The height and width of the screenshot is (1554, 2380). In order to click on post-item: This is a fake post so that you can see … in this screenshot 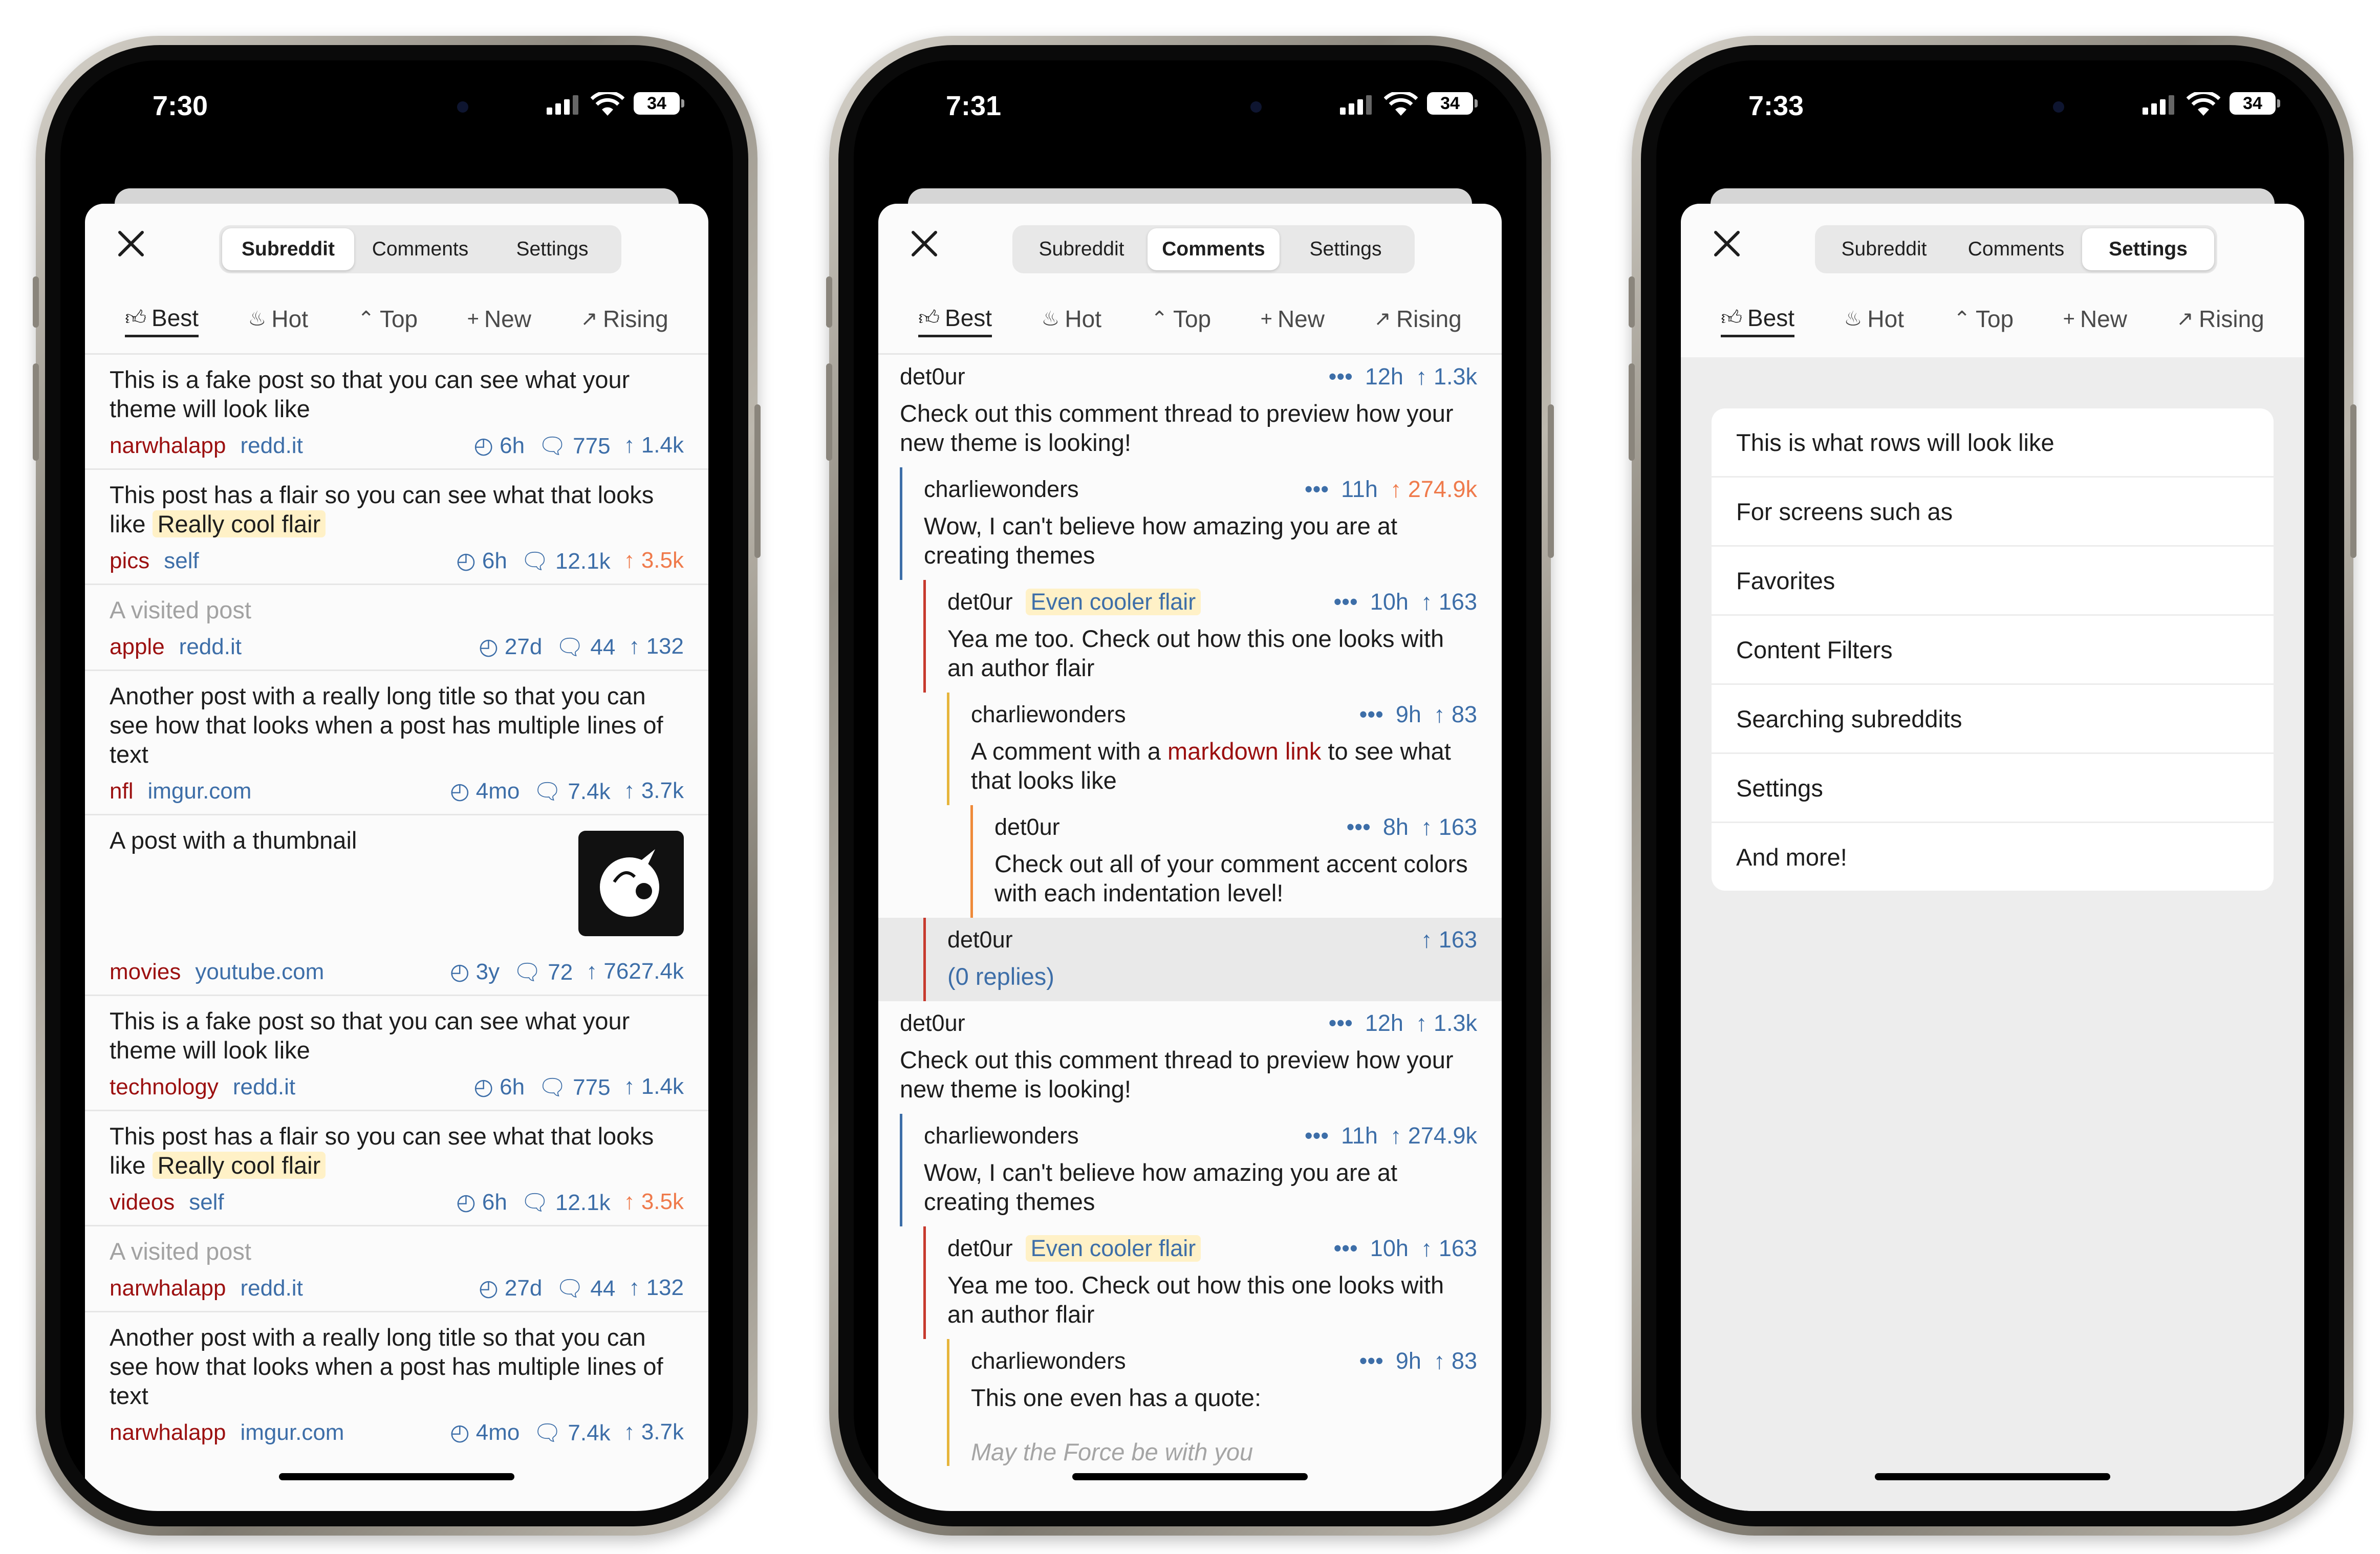, I will do `click(396, 1053)`.